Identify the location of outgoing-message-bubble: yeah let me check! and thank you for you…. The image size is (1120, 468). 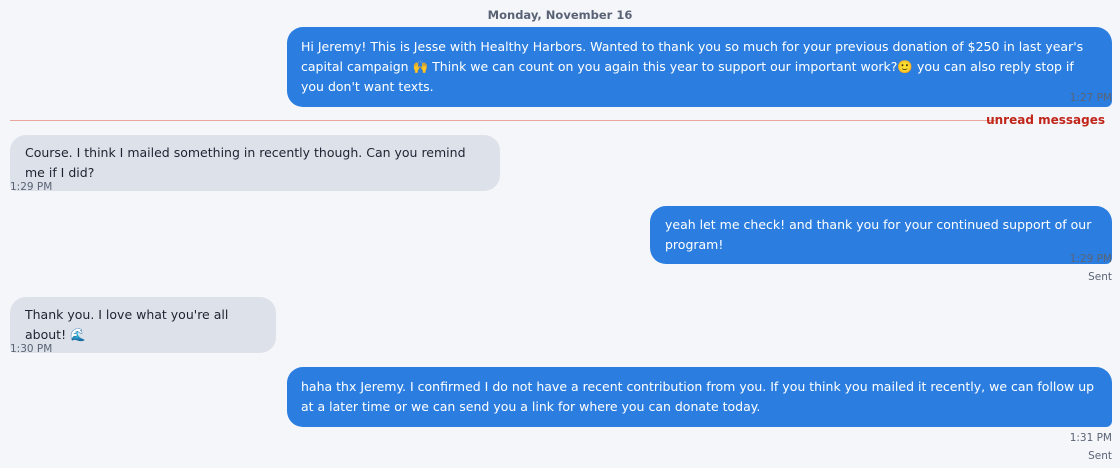
(881, 235).